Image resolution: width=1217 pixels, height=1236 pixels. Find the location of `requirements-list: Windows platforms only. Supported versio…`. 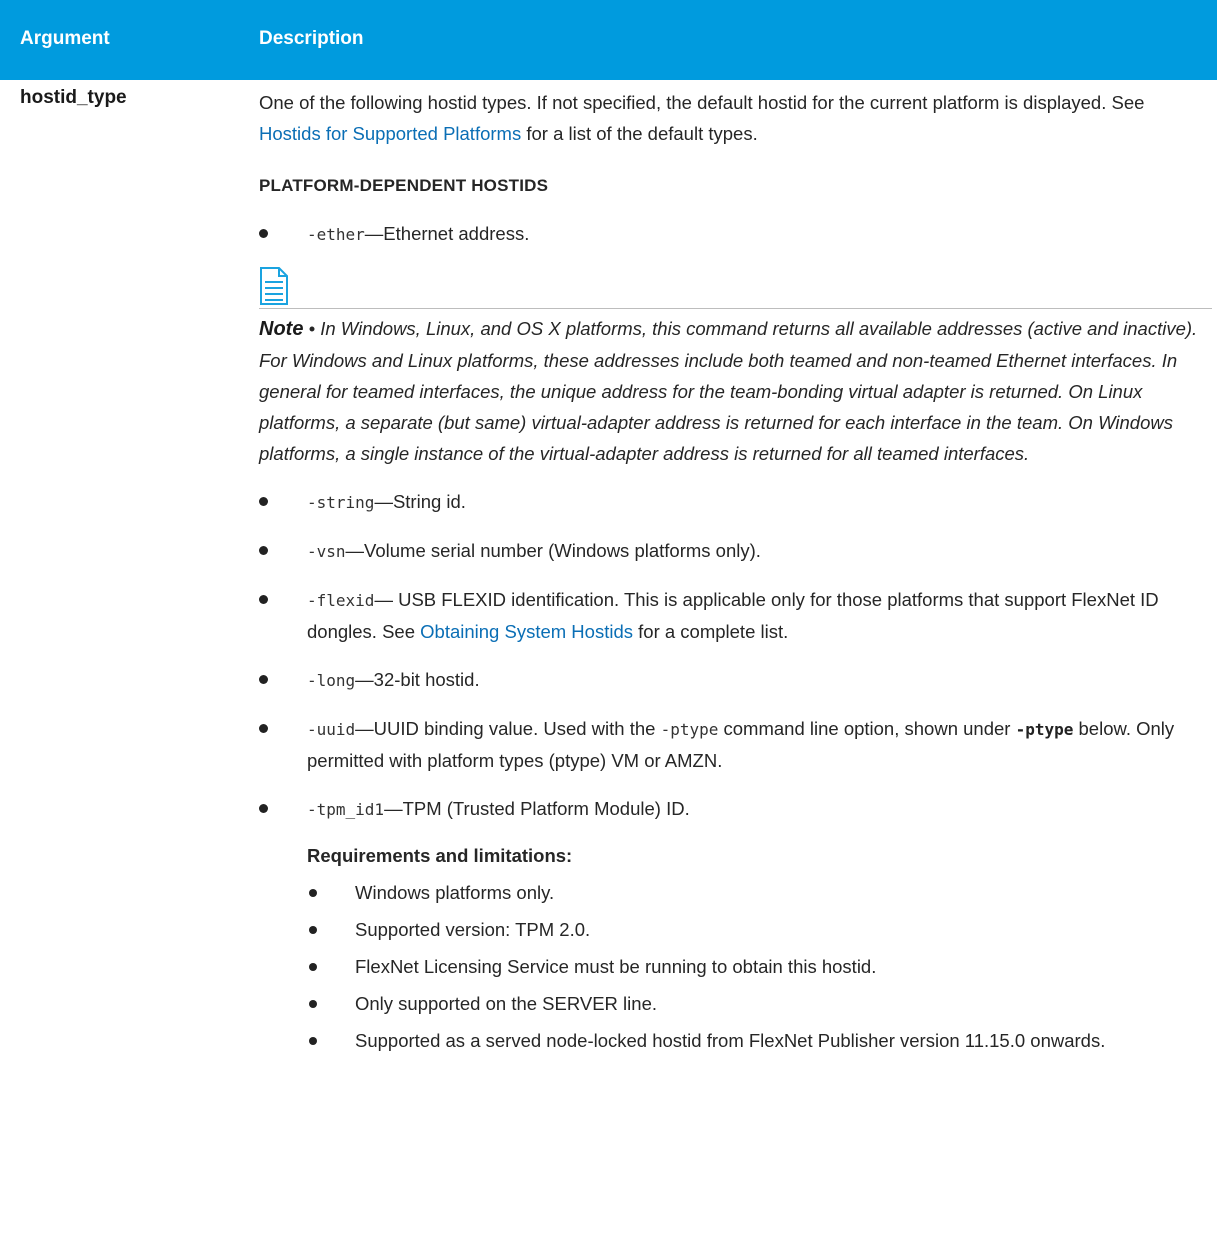

requirements-list: Windows platforms only. Supported versio… is located at coordinates (753, 966).